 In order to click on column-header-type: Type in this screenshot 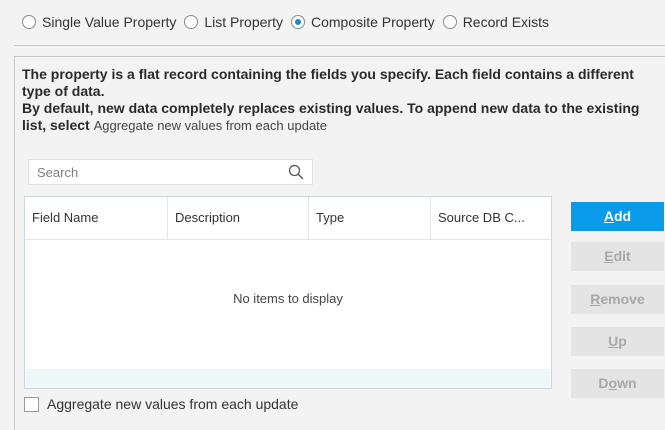, I will do `click(370, 218)`.